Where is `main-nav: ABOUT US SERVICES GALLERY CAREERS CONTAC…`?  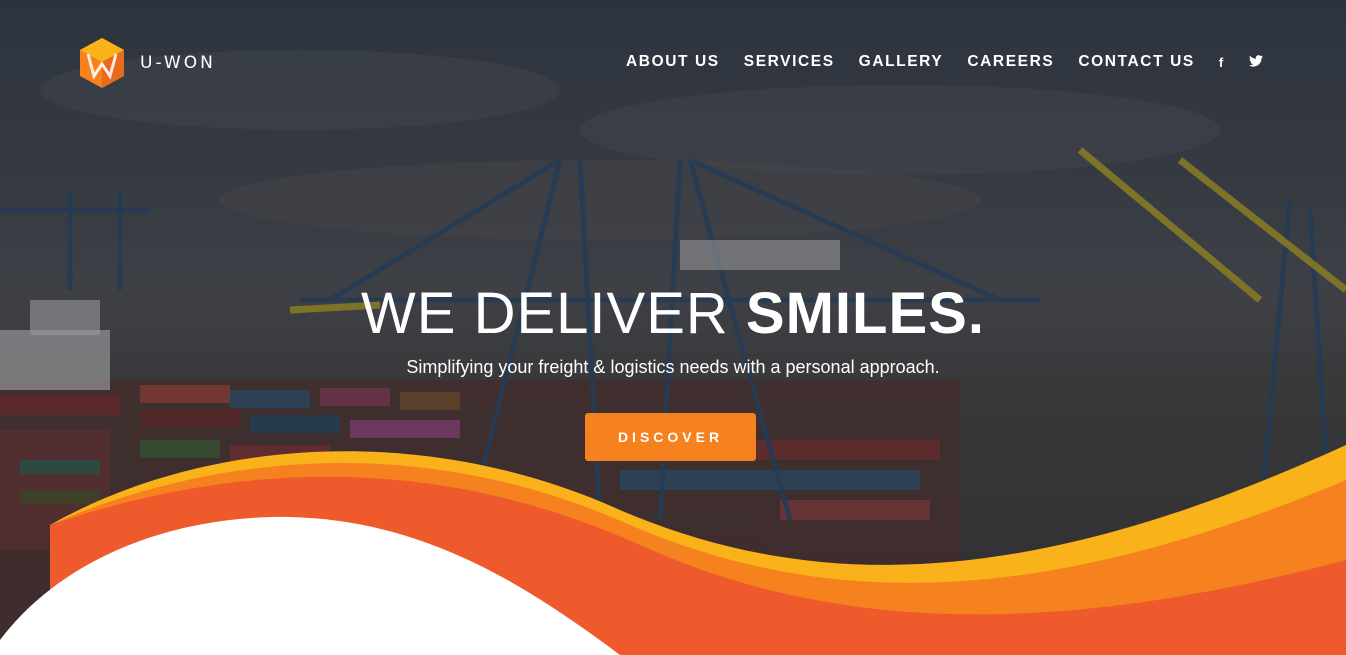
main-nav: ABOUT US SERVICES GALLERY CAREERS CONTAC… is located at coordinates (922, 62).